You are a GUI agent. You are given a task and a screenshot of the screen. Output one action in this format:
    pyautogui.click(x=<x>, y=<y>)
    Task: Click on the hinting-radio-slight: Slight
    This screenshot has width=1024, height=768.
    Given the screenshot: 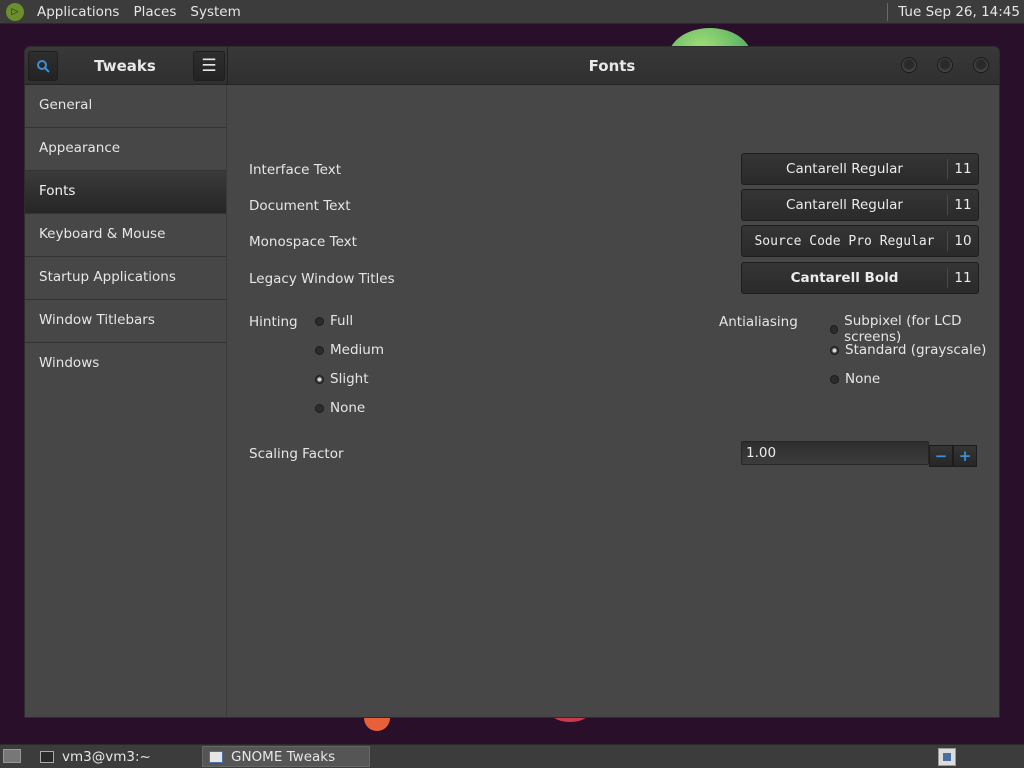 What is the action you would take?
    pyautogui.click(x=342, y=379)
    